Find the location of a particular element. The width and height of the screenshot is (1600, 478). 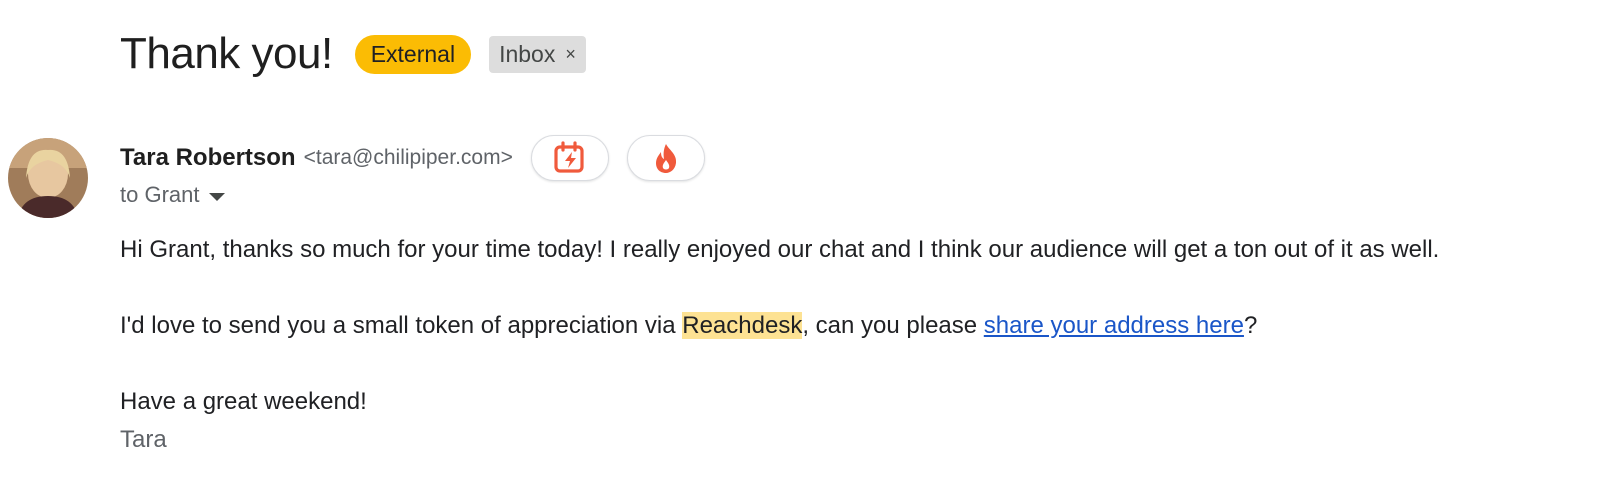

avatar is located at coordinates (48, 178).